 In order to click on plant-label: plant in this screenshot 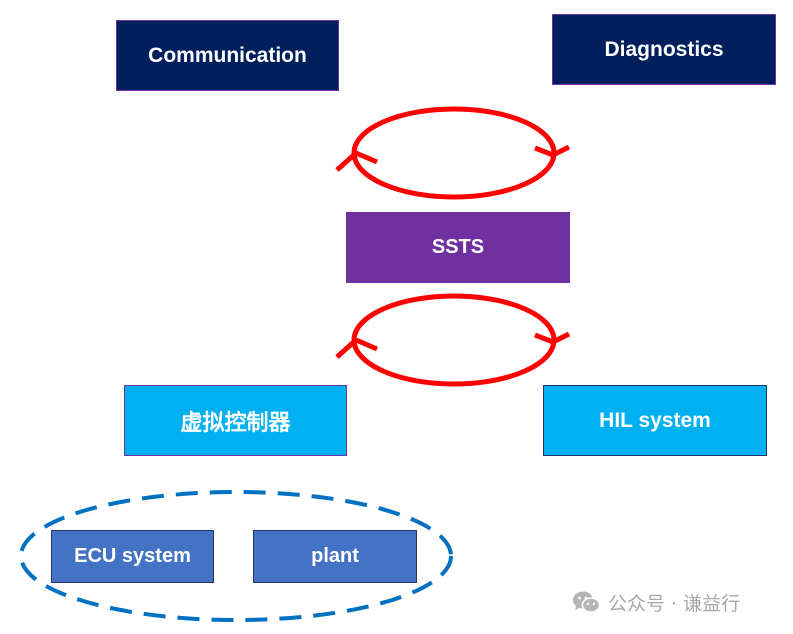, I will do `click(335, 556)`.